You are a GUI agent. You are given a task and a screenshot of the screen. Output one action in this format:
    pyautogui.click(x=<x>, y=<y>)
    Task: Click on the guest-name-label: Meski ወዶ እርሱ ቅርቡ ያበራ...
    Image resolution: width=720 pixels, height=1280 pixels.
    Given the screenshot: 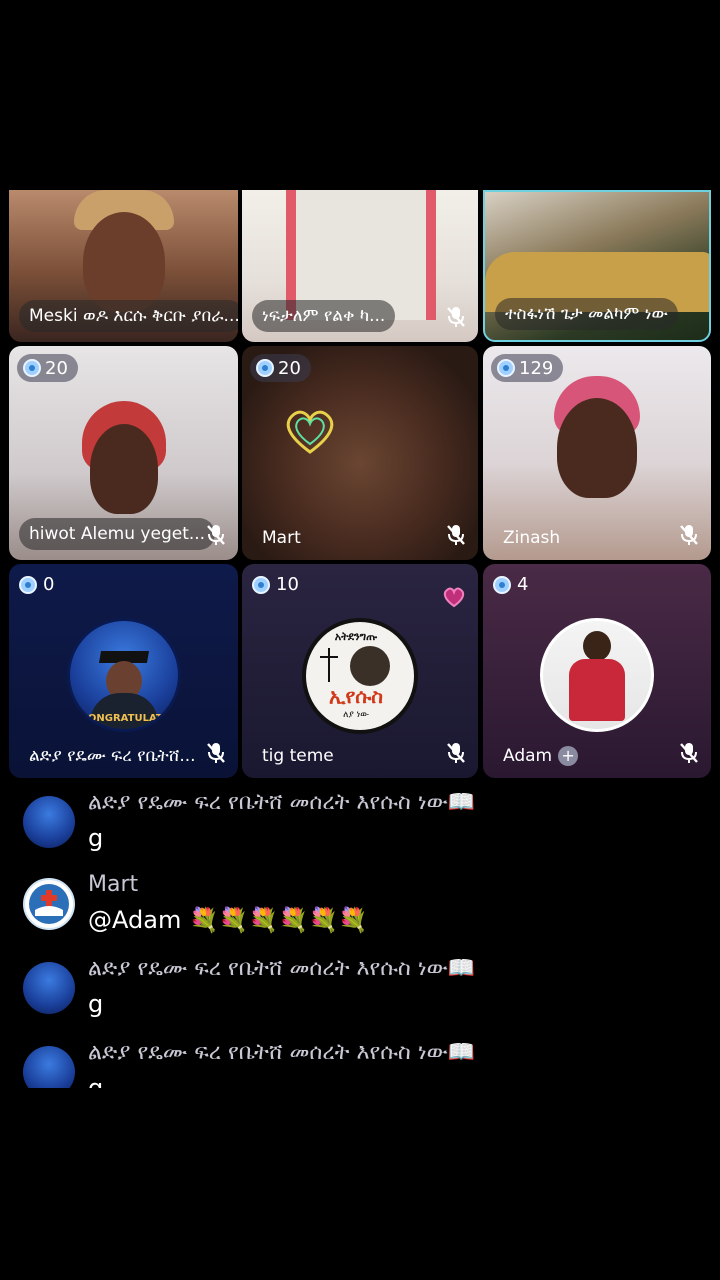 What is the action you would take?
    pyautogui.click(x=128, y=316)
    